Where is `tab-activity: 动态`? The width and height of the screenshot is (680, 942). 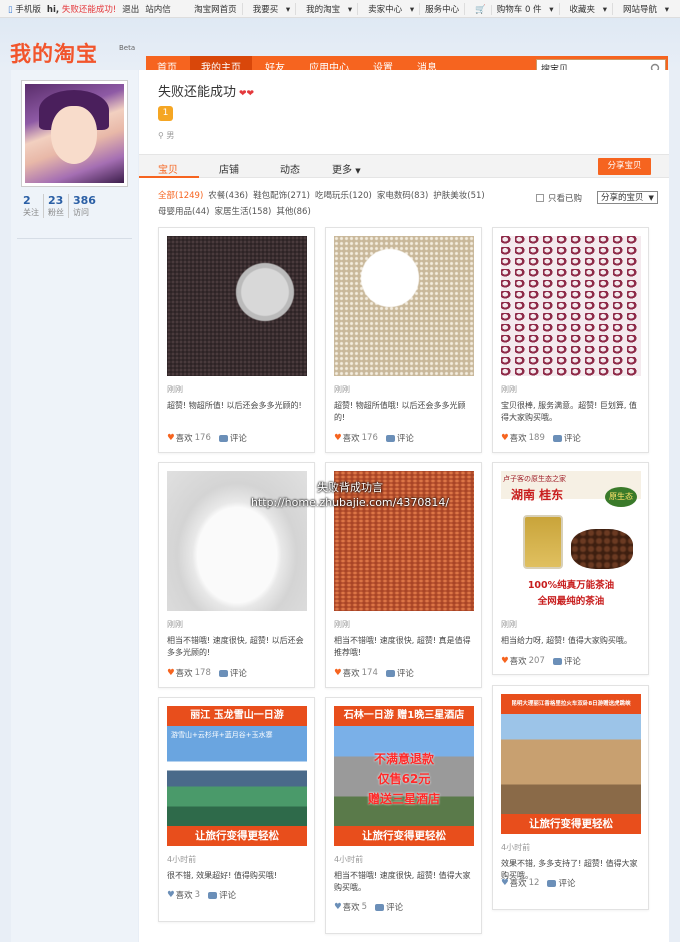
tab-activity: 动态 is located at coordinates (290, 168).